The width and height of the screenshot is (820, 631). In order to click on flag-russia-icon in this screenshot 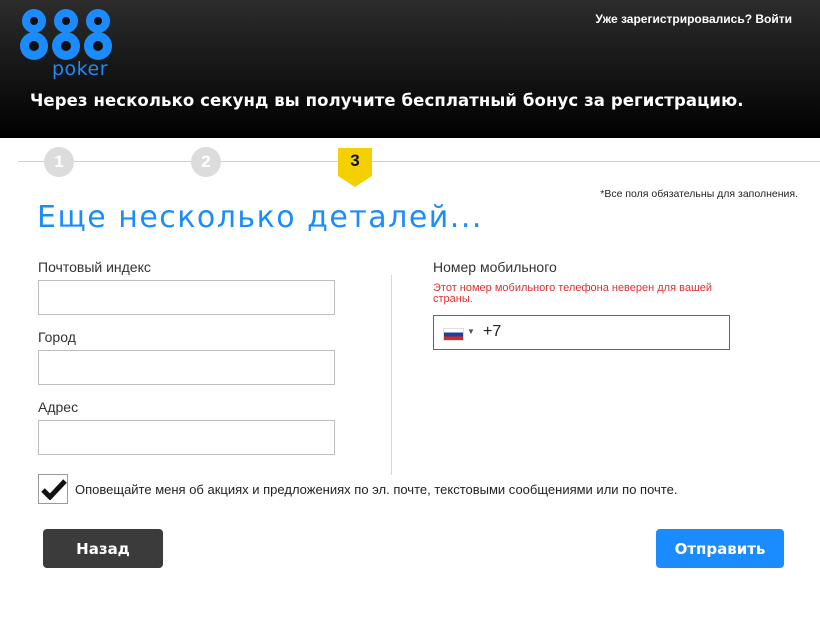, I will do `click(453, 334)`.